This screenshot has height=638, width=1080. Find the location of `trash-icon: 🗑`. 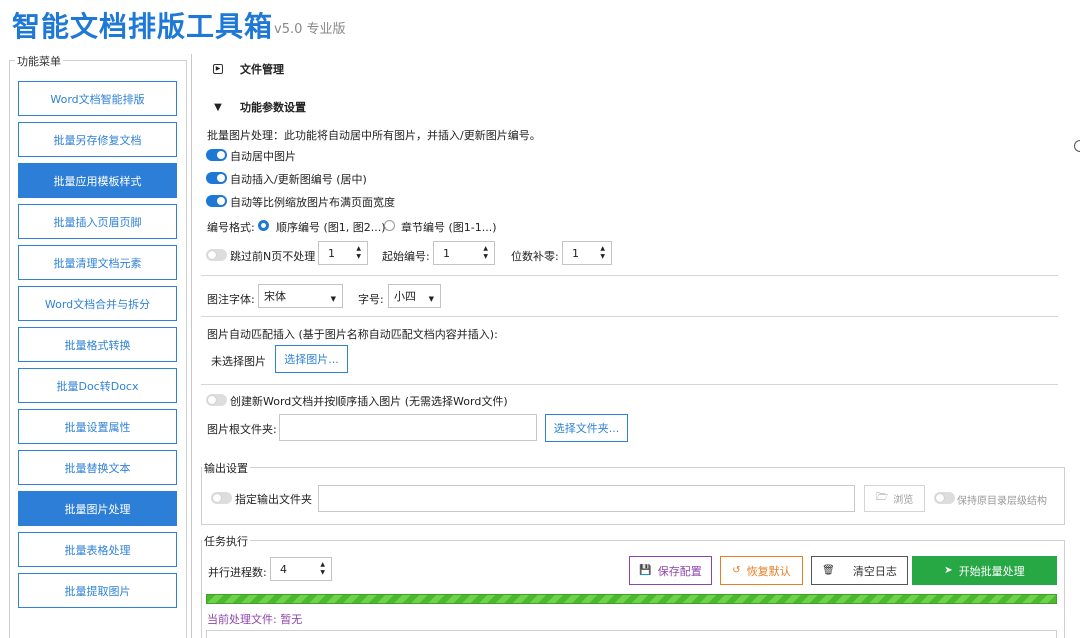

trash-icon: 🗑 is located at coordinates (828, 570).